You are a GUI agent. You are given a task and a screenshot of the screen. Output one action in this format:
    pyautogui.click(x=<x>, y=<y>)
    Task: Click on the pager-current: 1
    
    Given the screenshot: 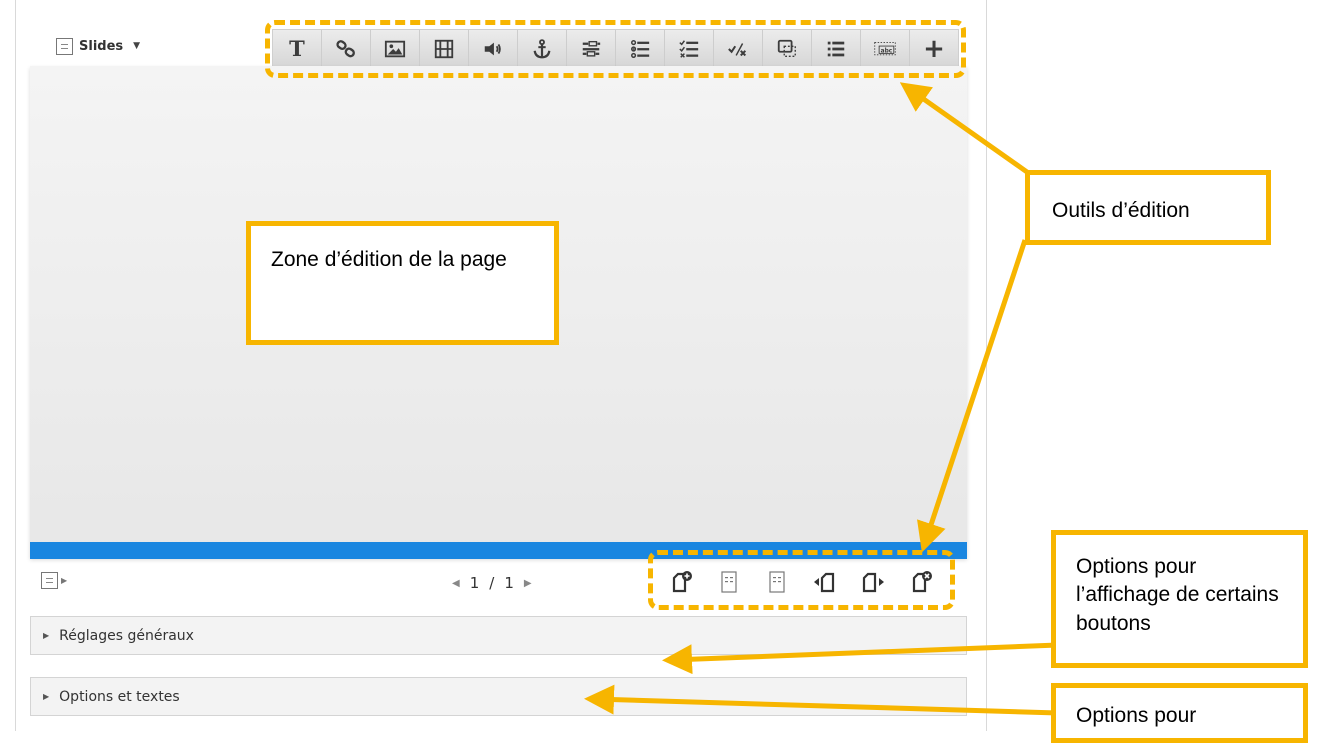 What is the action you would take?
    pyautogui.click(x=474, y=583)
    